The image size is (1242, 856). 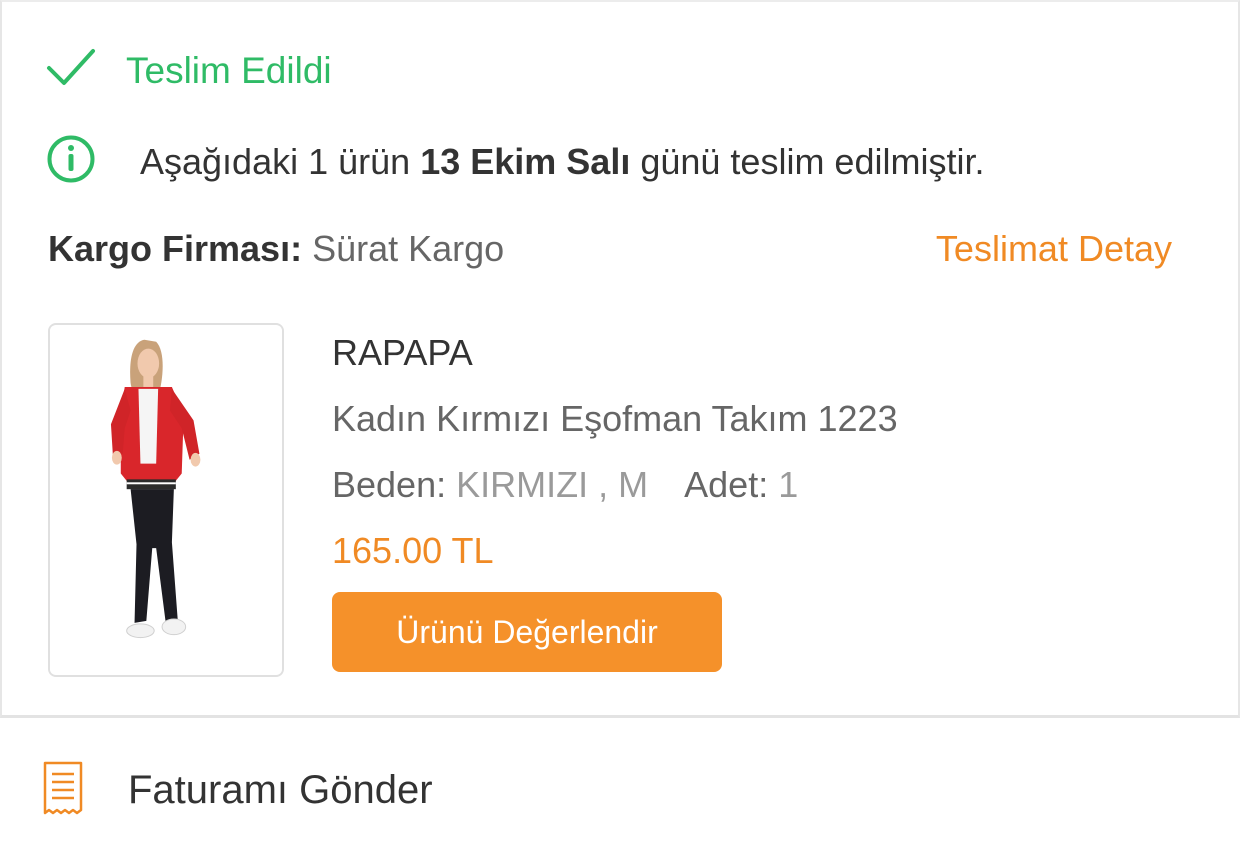 I want to click on receipt-icon, so click(x=63, y=790).